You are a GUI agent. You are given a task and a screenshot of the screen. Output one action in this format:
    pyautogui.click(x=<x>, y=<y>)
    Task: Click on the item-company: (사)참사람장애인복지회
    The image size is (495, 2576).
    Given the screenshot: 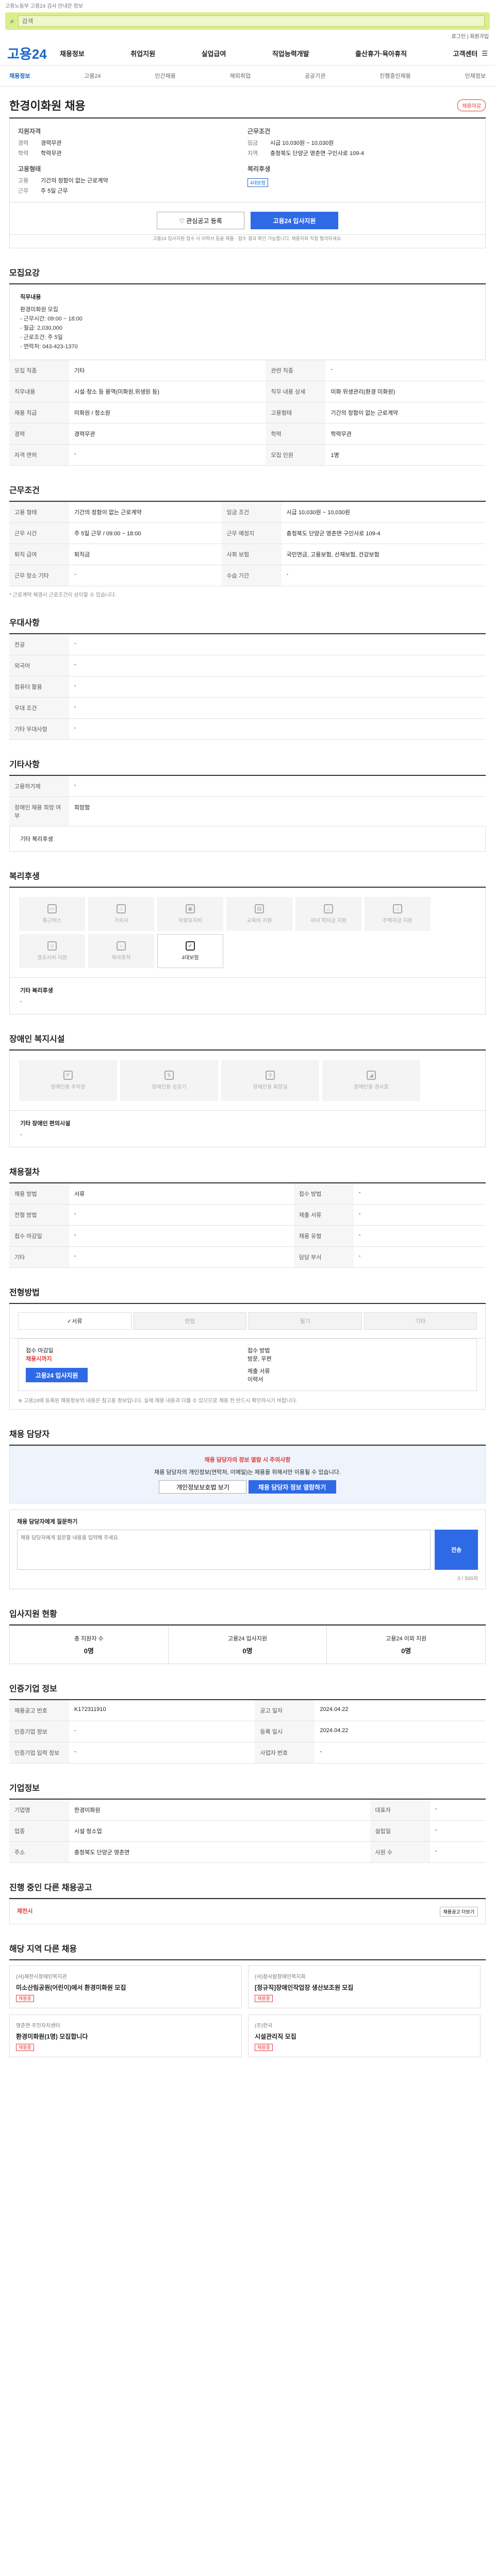 What is the action you would take?
    pyautogui.click(x=280, y=1977)
    